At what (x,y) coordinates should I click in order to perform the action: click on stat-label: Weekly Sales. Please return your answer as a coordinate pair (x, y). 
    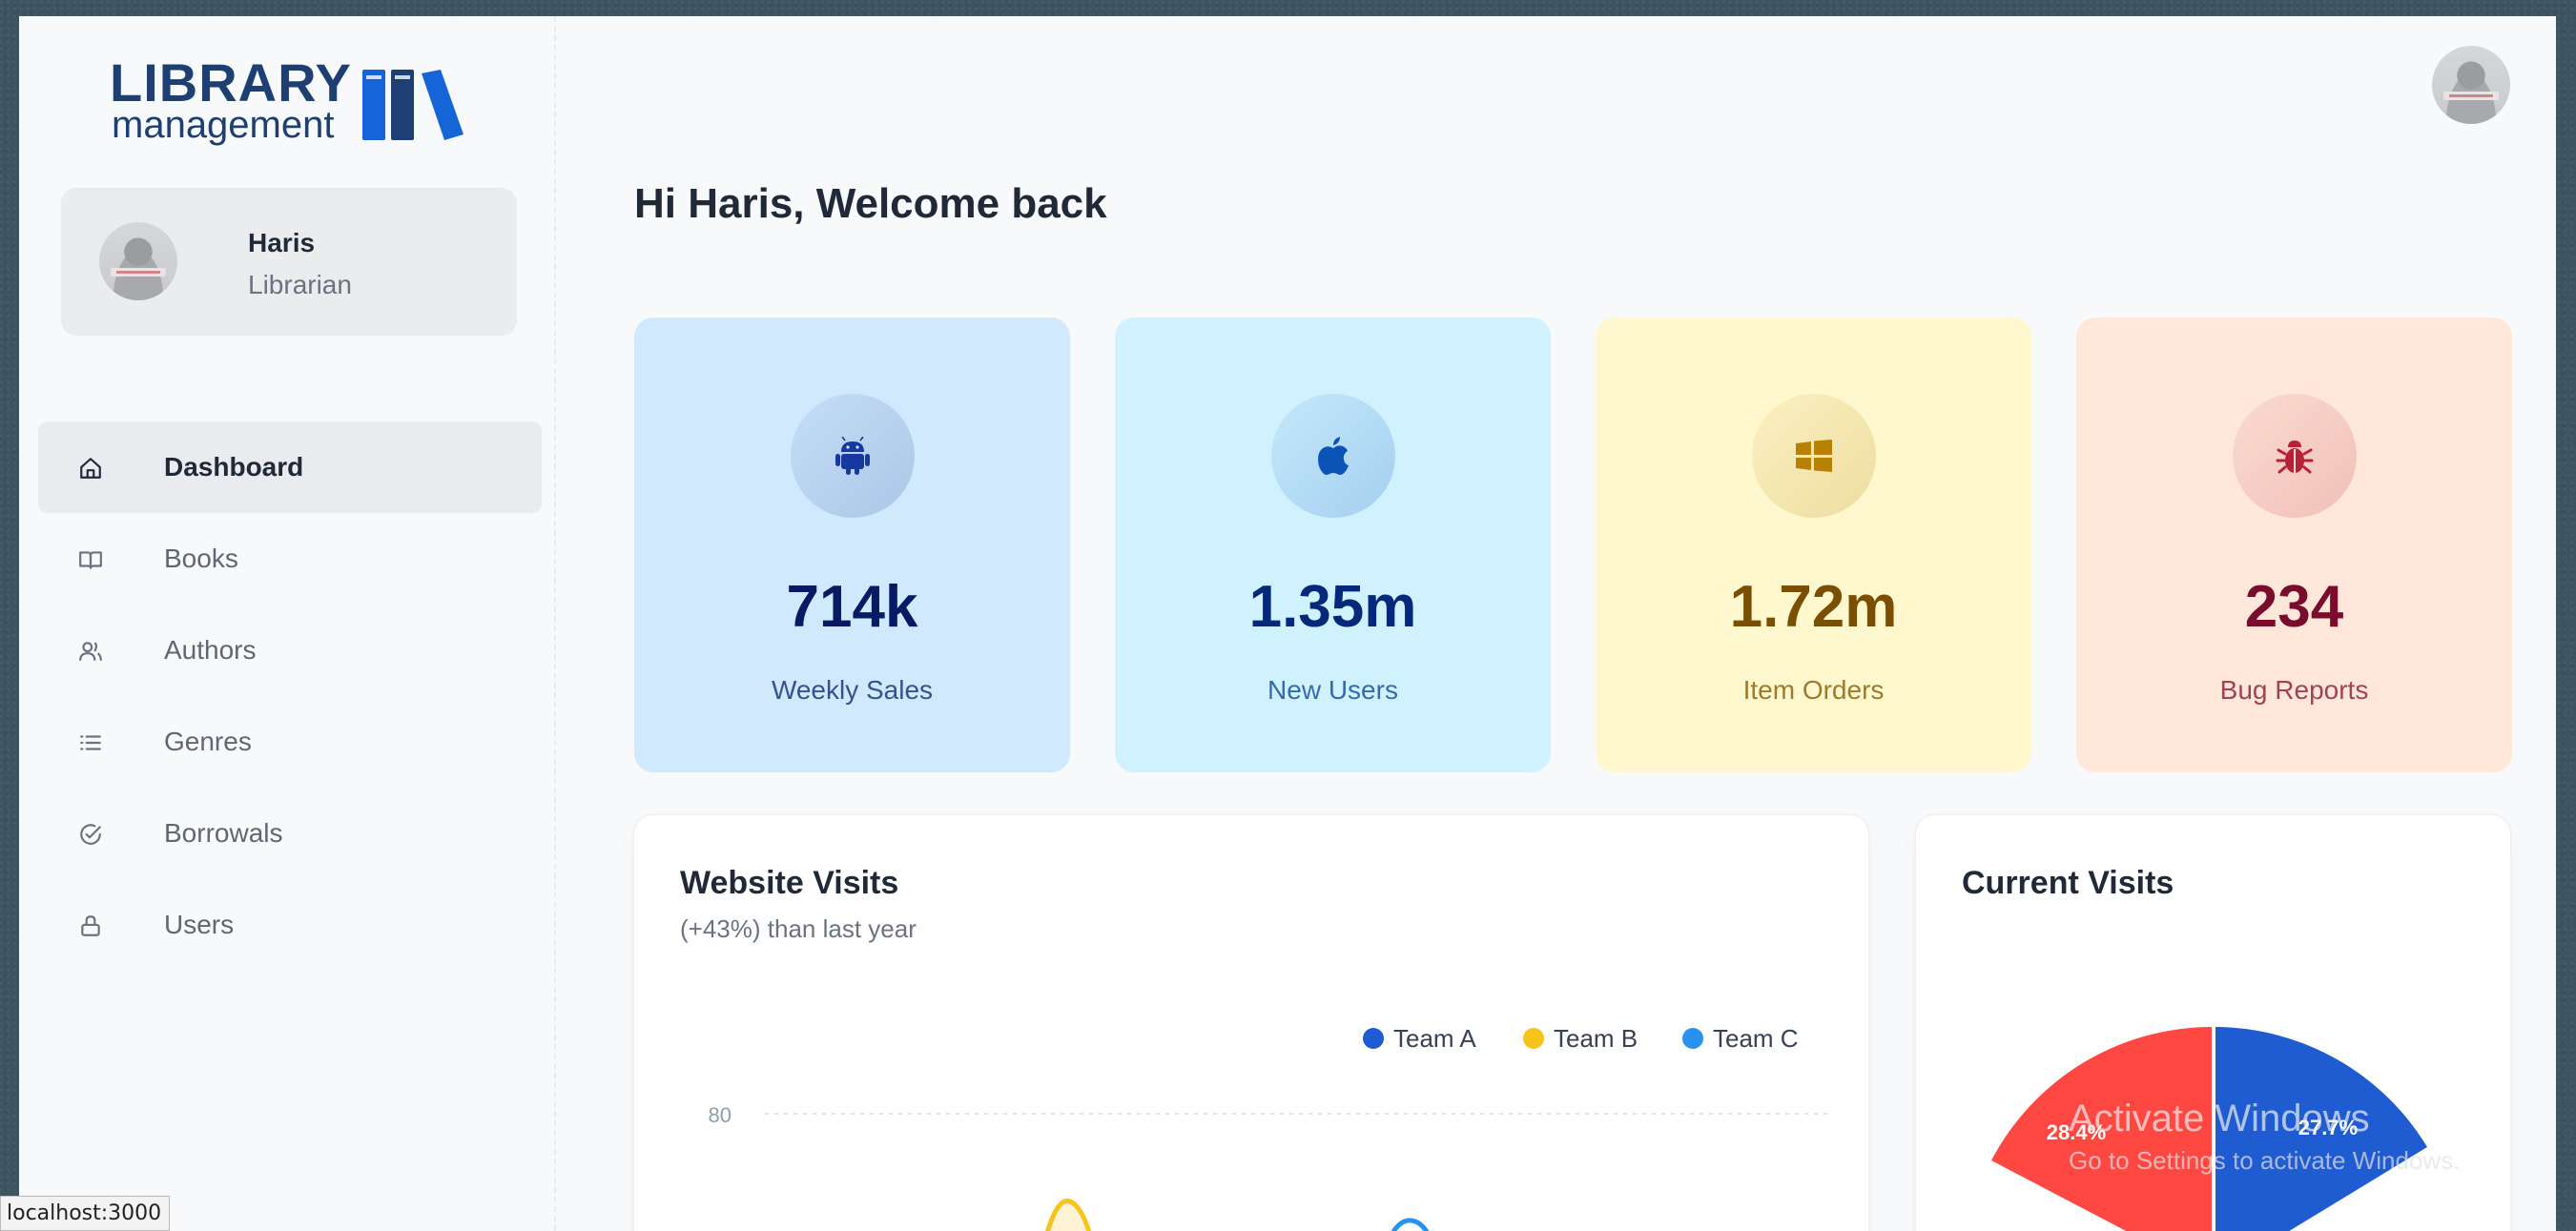
    Looking at the image, I should click on (852, 690).